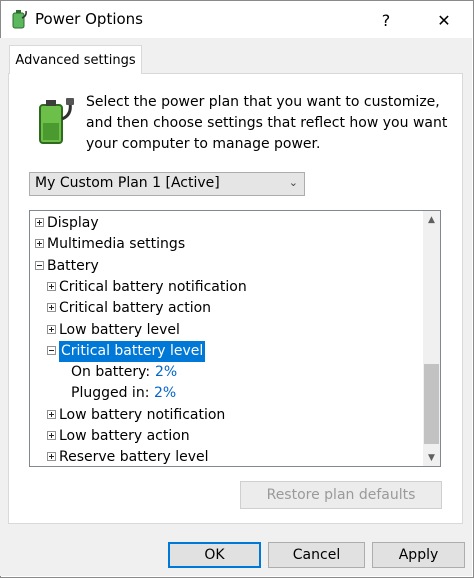 The height and width of the screenshot is (578, 474). What do you see at coordinates (386, 20) in the screenshot?
I see `help-button: ?` at bounding box center [386, 20].